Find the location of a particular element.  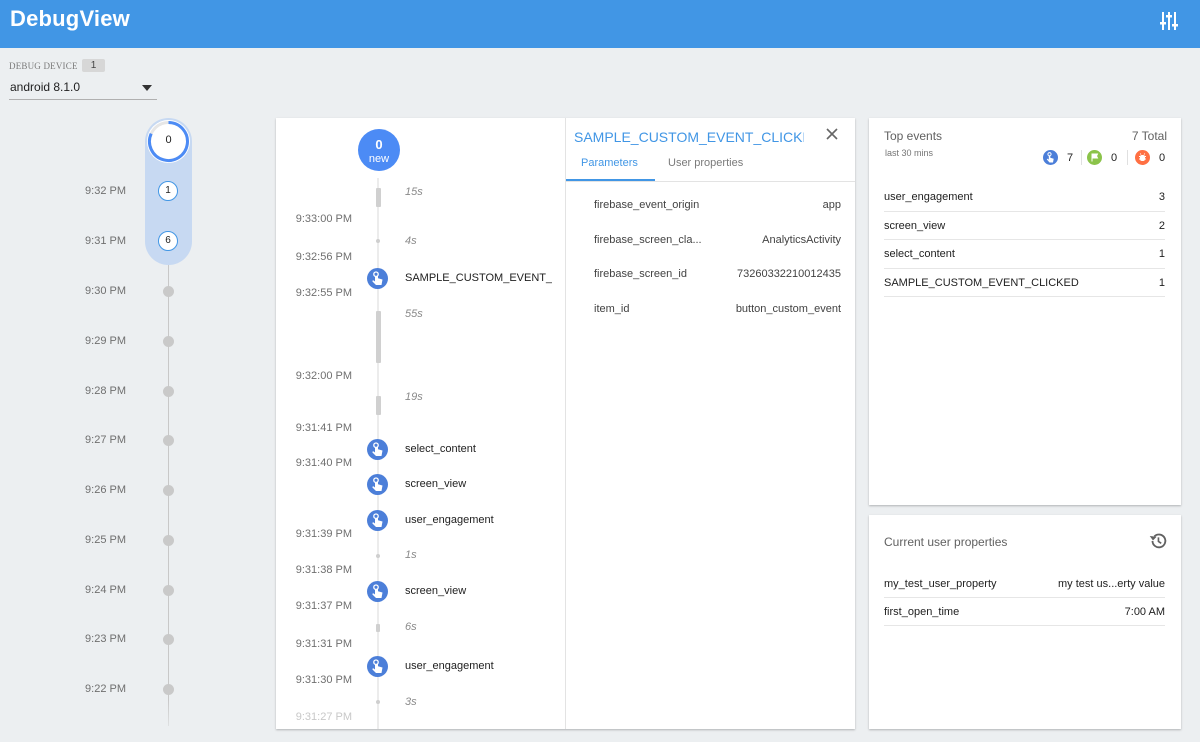

top-events-total: 7 Total is located at coordinates (1149, 136).